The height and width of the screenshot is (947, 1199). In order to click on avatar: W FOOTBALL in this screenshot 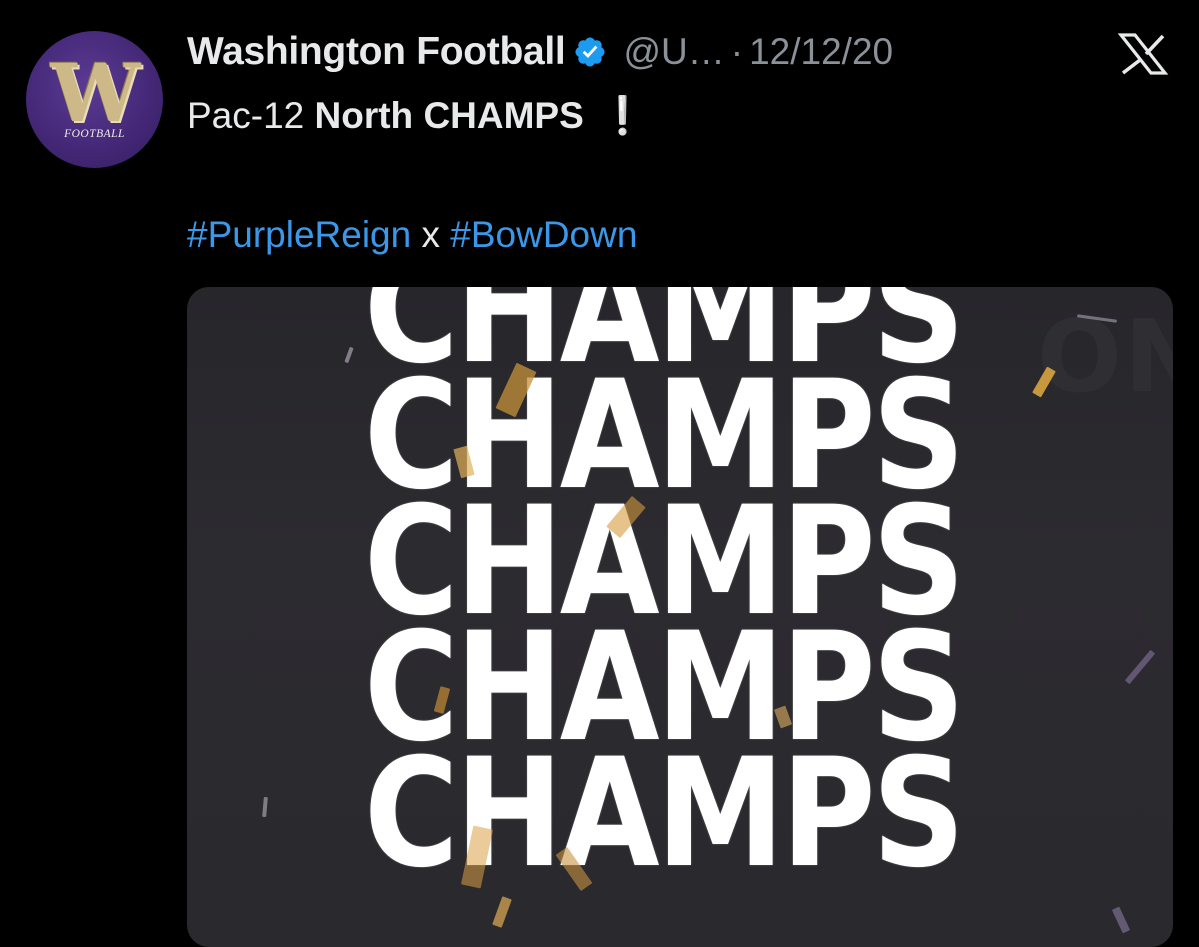, I will do `click(94, 99)`.